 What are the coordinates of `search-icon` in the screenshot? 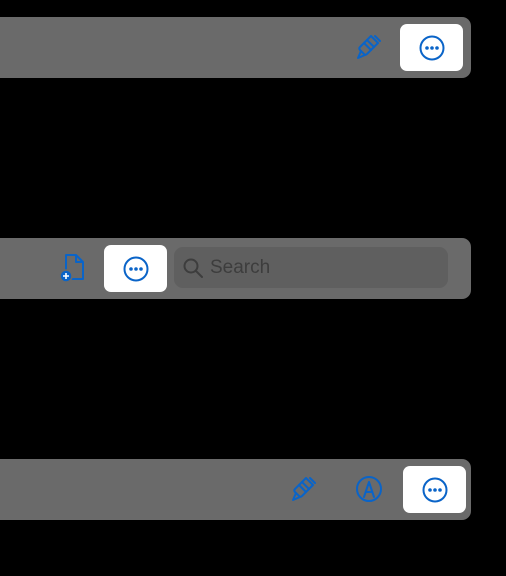 It's located at (193, 268).